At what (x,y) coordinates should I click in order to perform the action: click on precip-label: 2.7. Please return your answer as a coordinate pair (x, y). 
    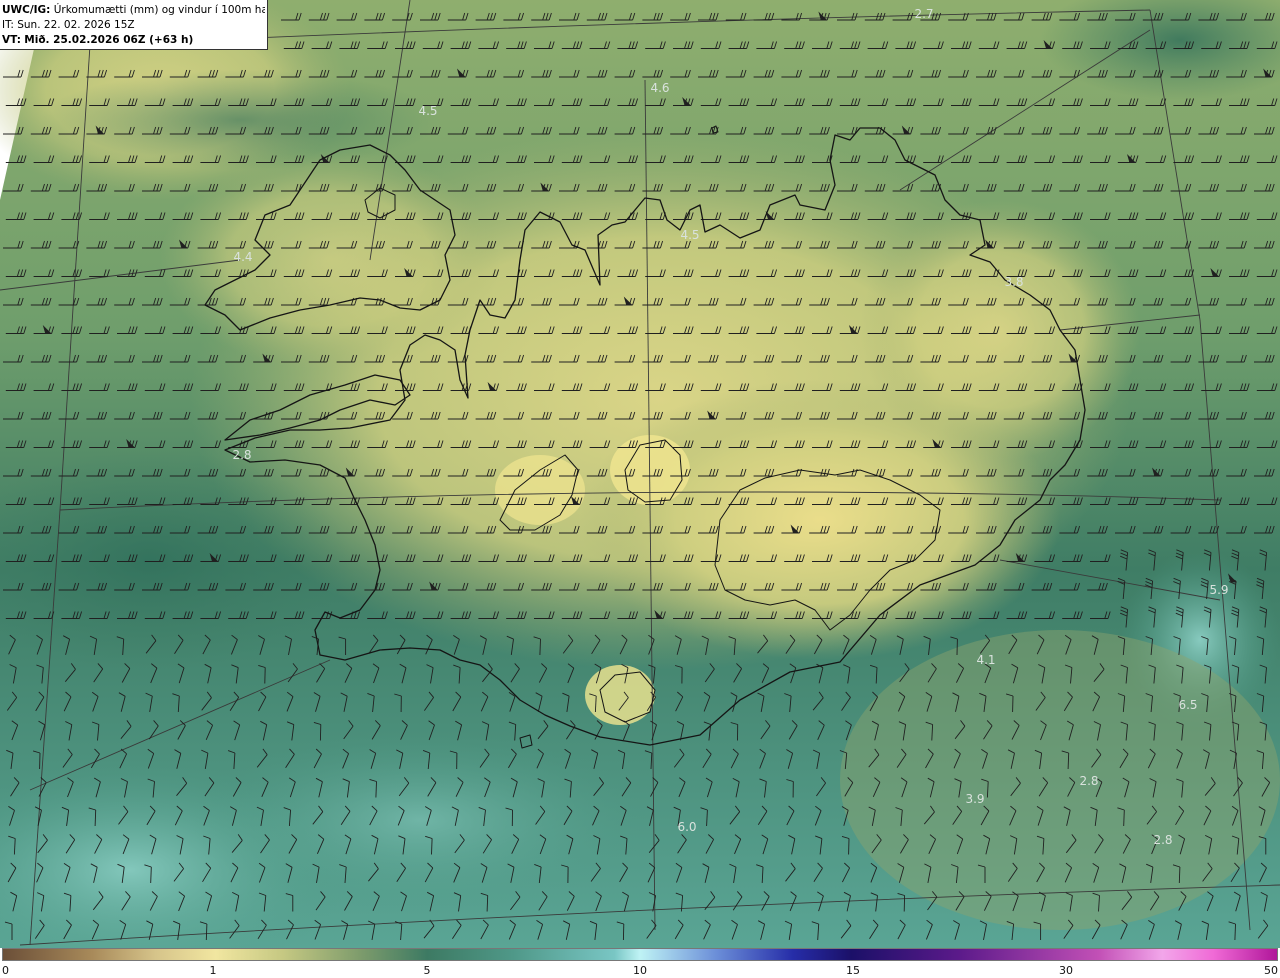
    Looking at the image, I should click on (924, 14).